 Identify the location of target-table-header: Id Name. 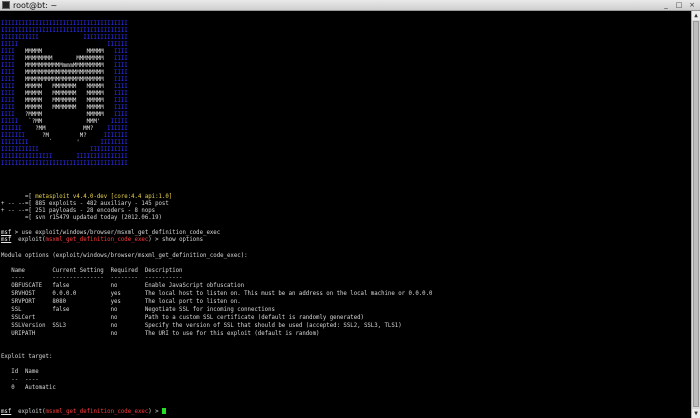
(20, 372).